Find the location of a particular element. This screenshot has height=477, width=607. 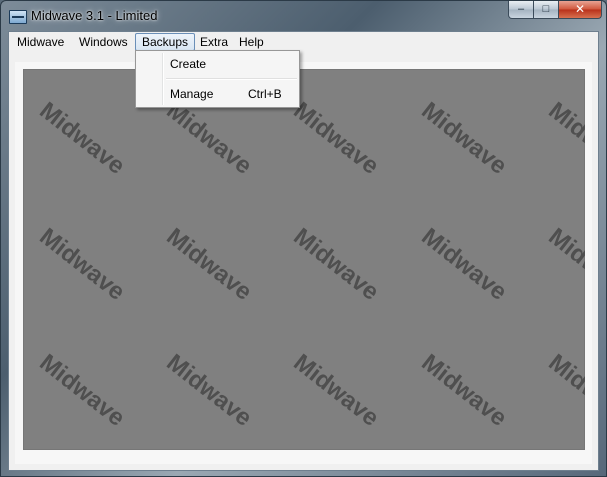

menu-item-manage: Manage Ctrl+B is located at coordinates (217, 94).